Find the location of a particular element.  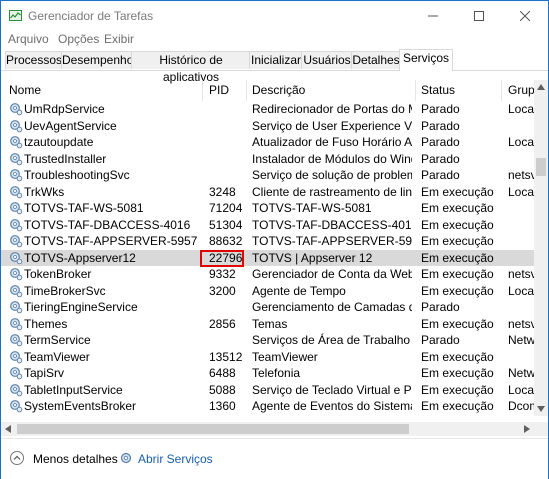

maximize-button is located at coordinates (479, 16).